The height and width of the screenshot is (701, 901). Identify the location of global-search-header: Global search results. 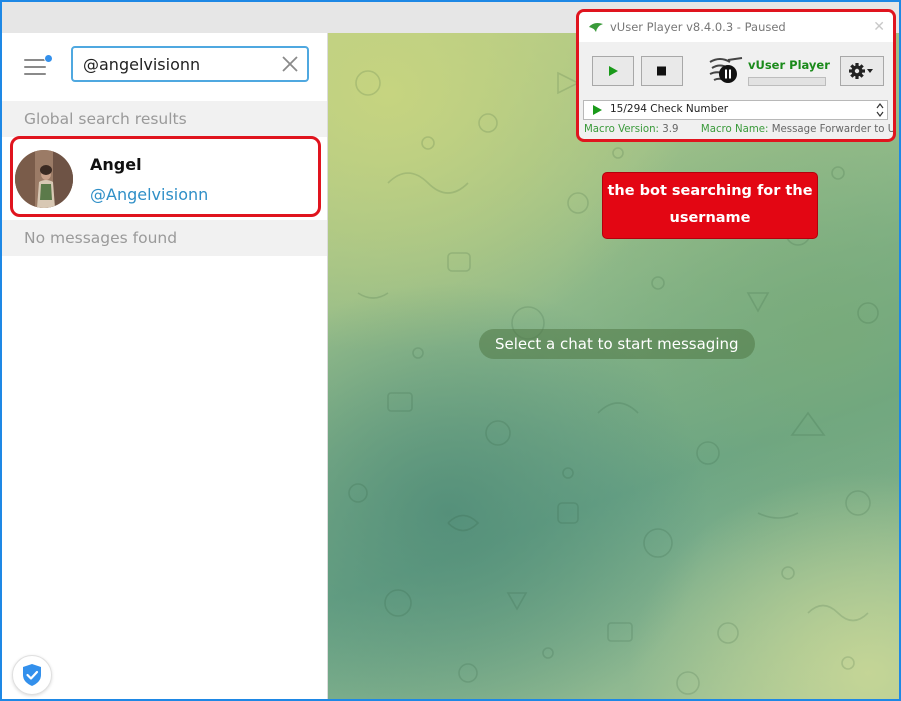
(164, 119).